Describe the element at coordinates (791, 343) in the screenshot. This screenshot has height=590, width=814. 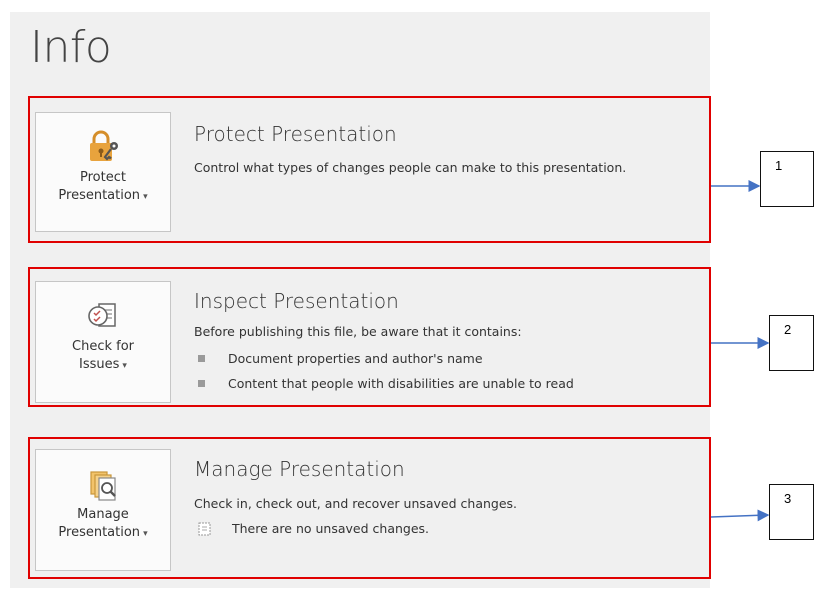
I see `callout-box-2: 2` at that location.